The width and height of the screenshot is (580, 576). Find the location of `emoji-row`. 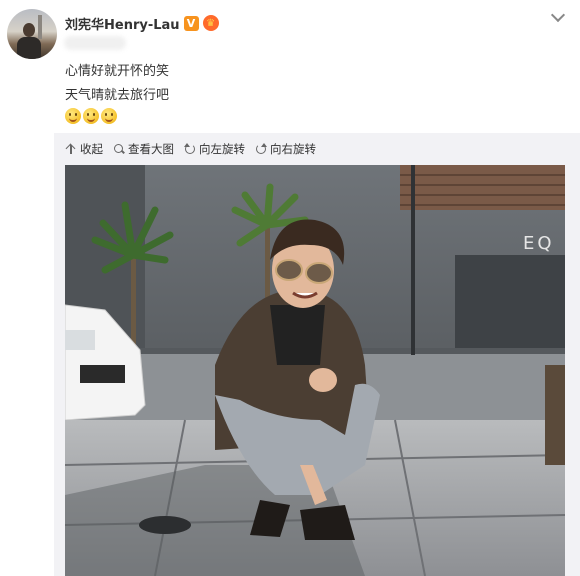

emoji-row is located at coordinates (91, 116).